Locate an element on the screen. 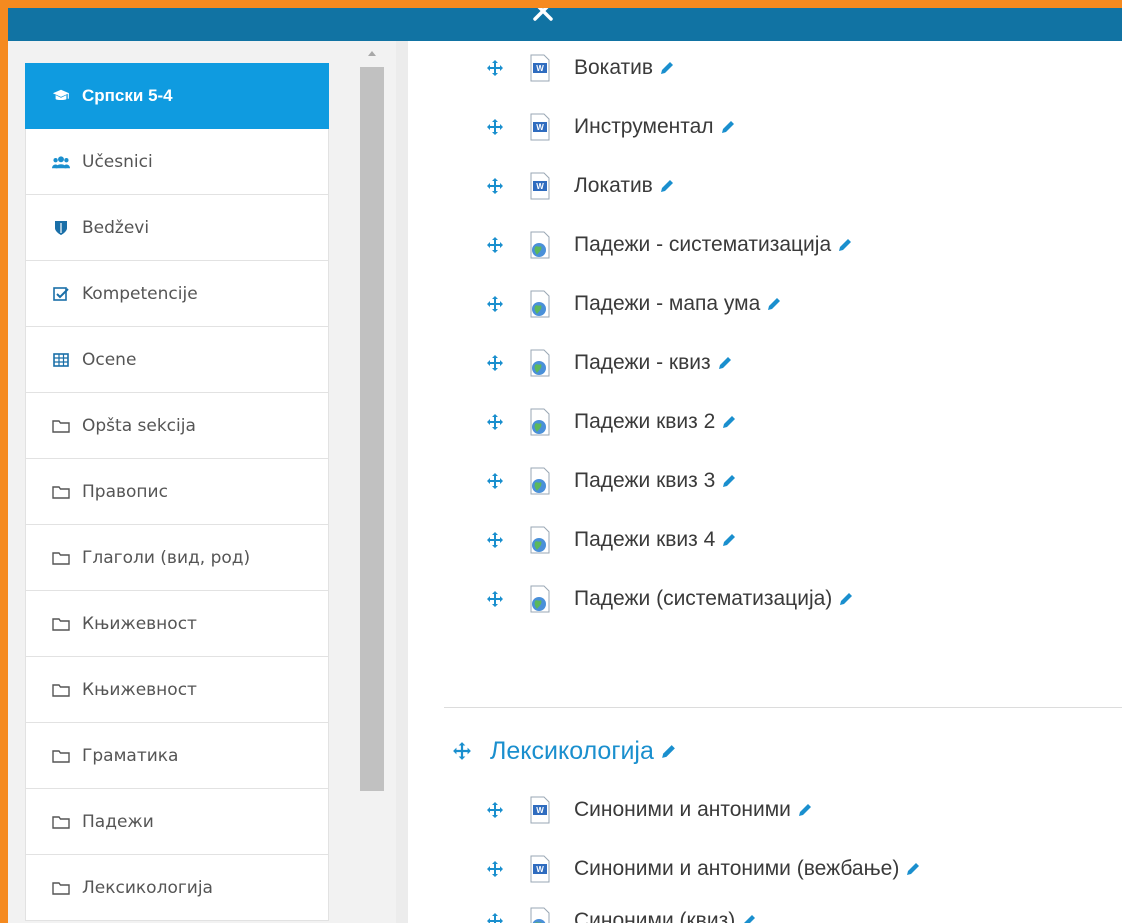 Image resolution: width=1122 pixels, height=923 pixels. activity-link: Синоними и антоними (вежбање) is located at coordinates (736, 869).